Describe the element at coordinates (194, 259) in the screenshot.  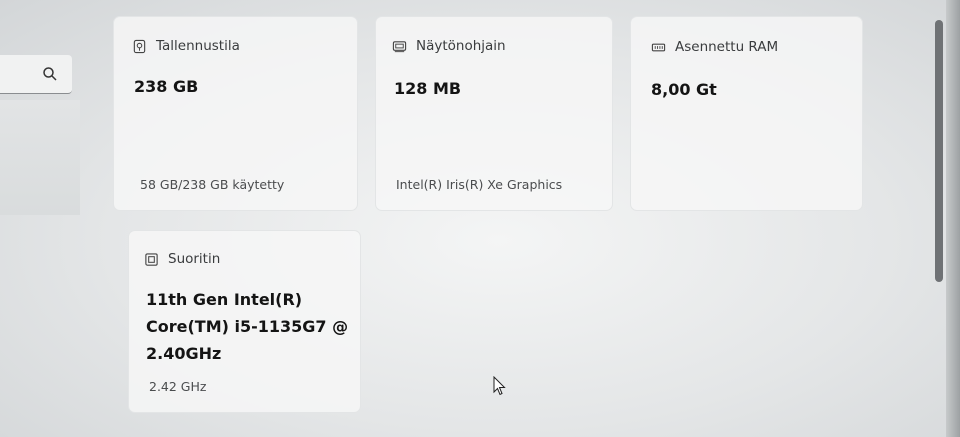
I see `processor-title: Suoritin` at that location.